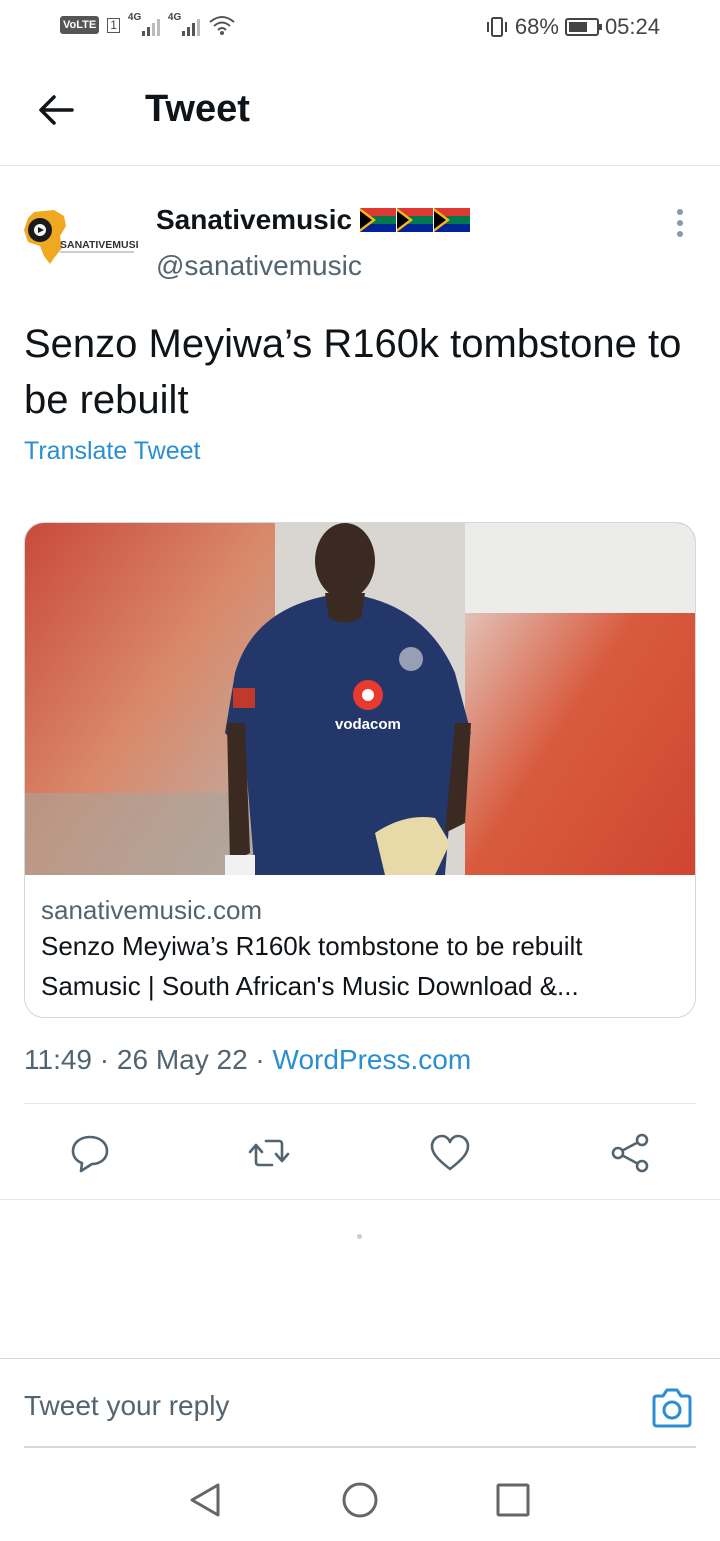  I want to click on page-title: Tweet, so click(197, 109).